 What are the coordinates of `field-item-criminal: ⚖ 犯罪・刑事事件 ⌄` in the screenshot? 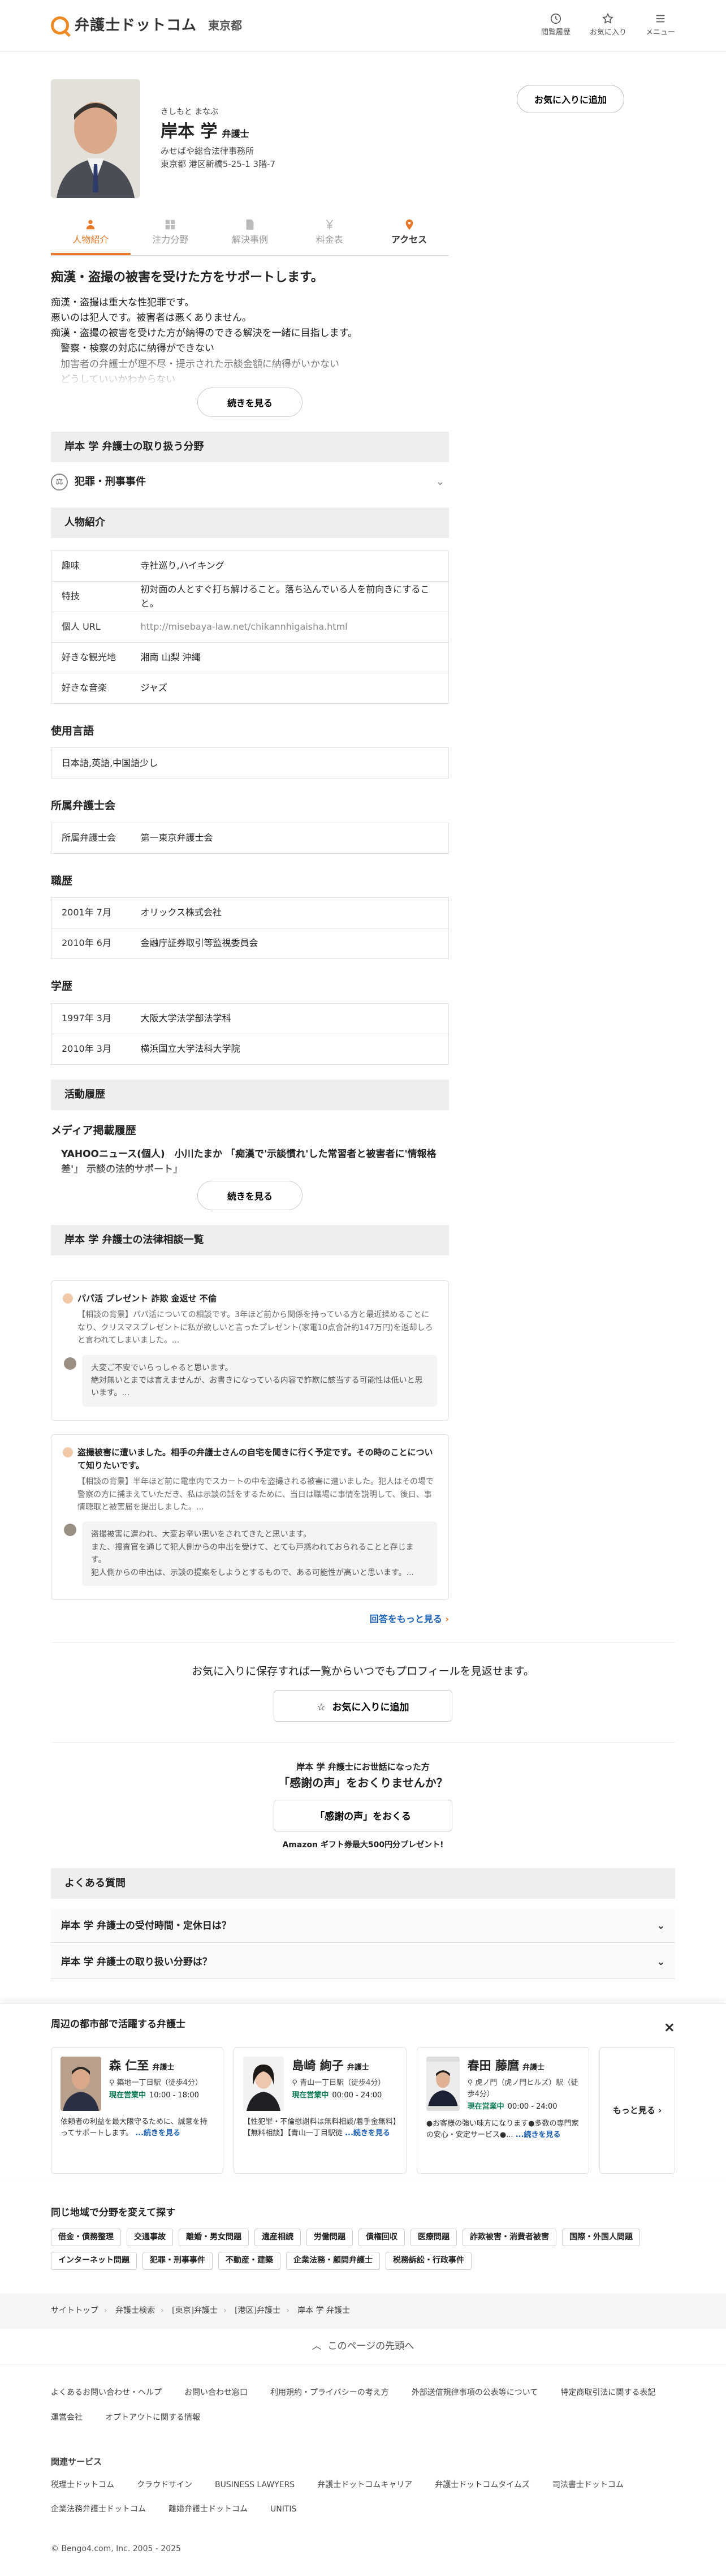 It's located at (250, 478).